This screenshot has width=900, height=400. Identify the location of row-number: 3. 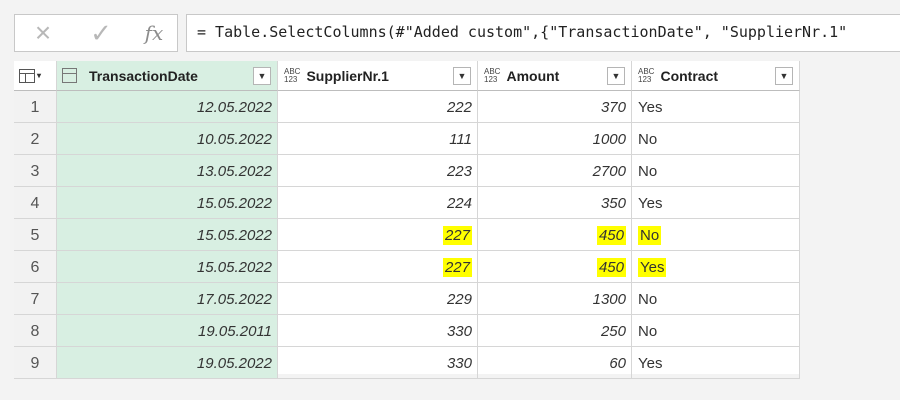
(35, 171).